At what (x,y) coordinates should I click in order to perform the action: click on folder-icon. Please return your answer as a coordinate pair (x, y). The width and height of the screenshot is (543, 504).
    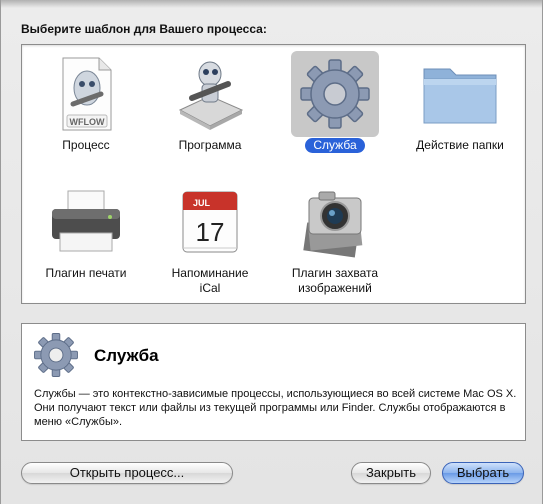
    Looking at the image, I should click on (460, 94).